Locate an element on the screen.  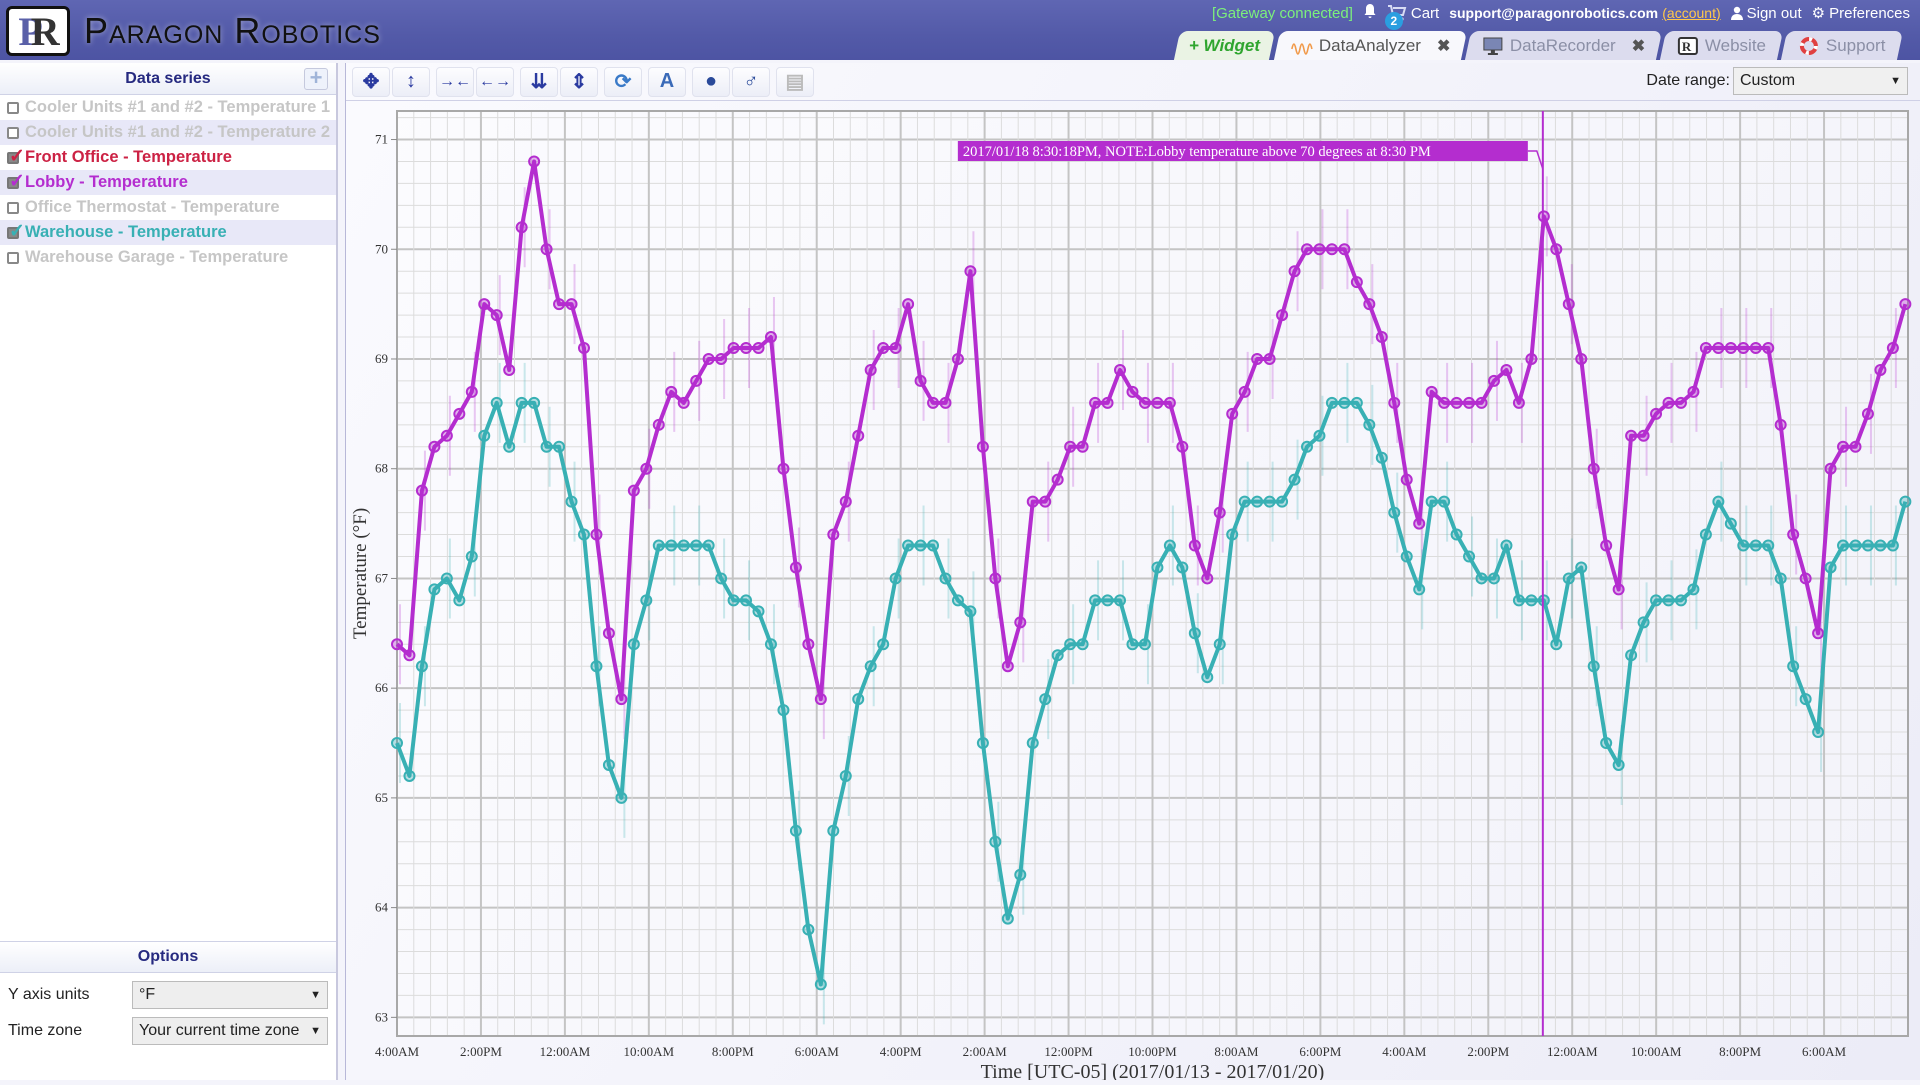
annotate-button: A is located at coordinates (667, 81).